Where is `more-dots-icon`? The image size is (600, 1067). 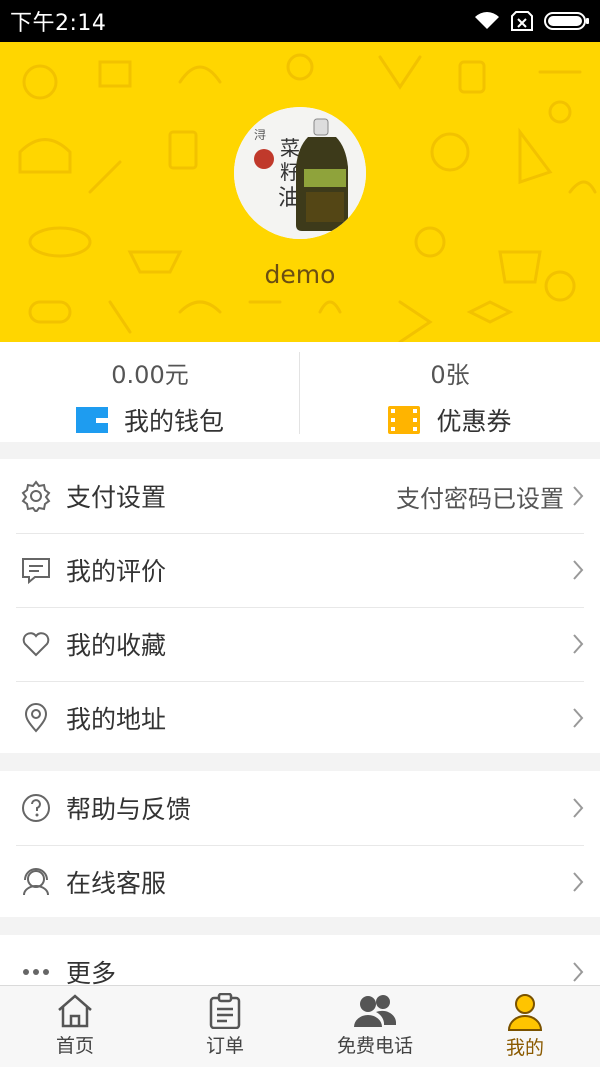
more-dots-icon is located at coordinates (36, 972).